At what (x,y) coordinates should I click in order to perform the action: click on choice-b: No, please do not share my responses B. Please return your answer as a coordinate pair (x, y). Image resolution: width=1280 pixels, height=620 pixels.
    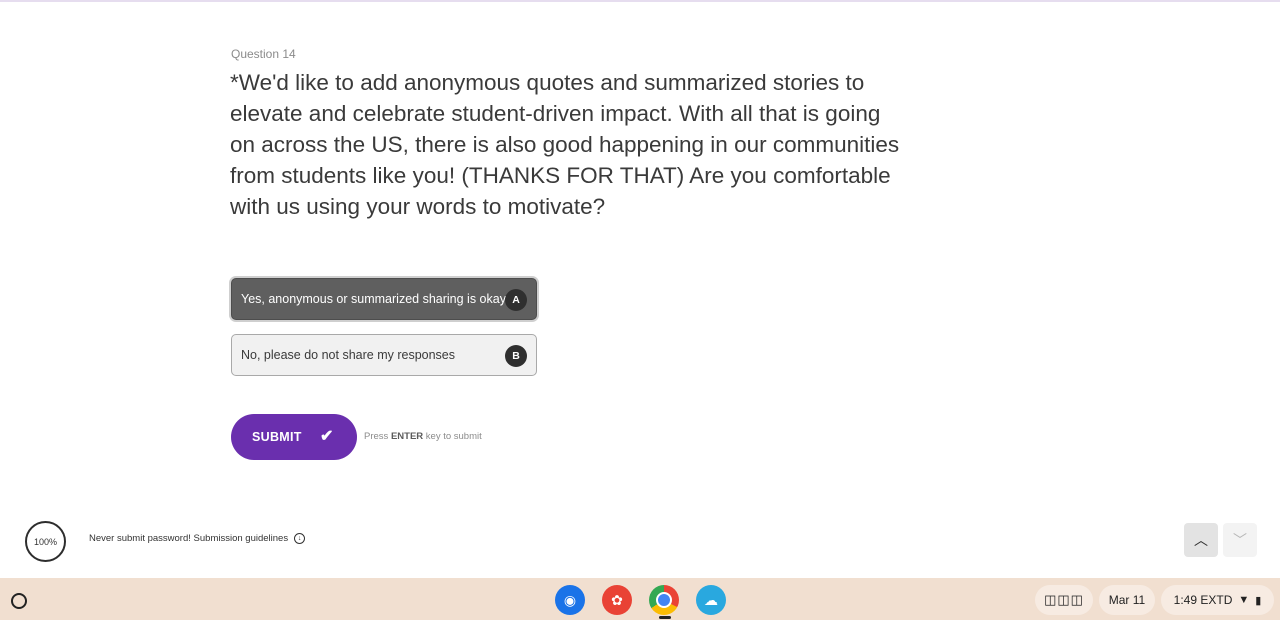
    Looking at the image, I should click on (384, 355).